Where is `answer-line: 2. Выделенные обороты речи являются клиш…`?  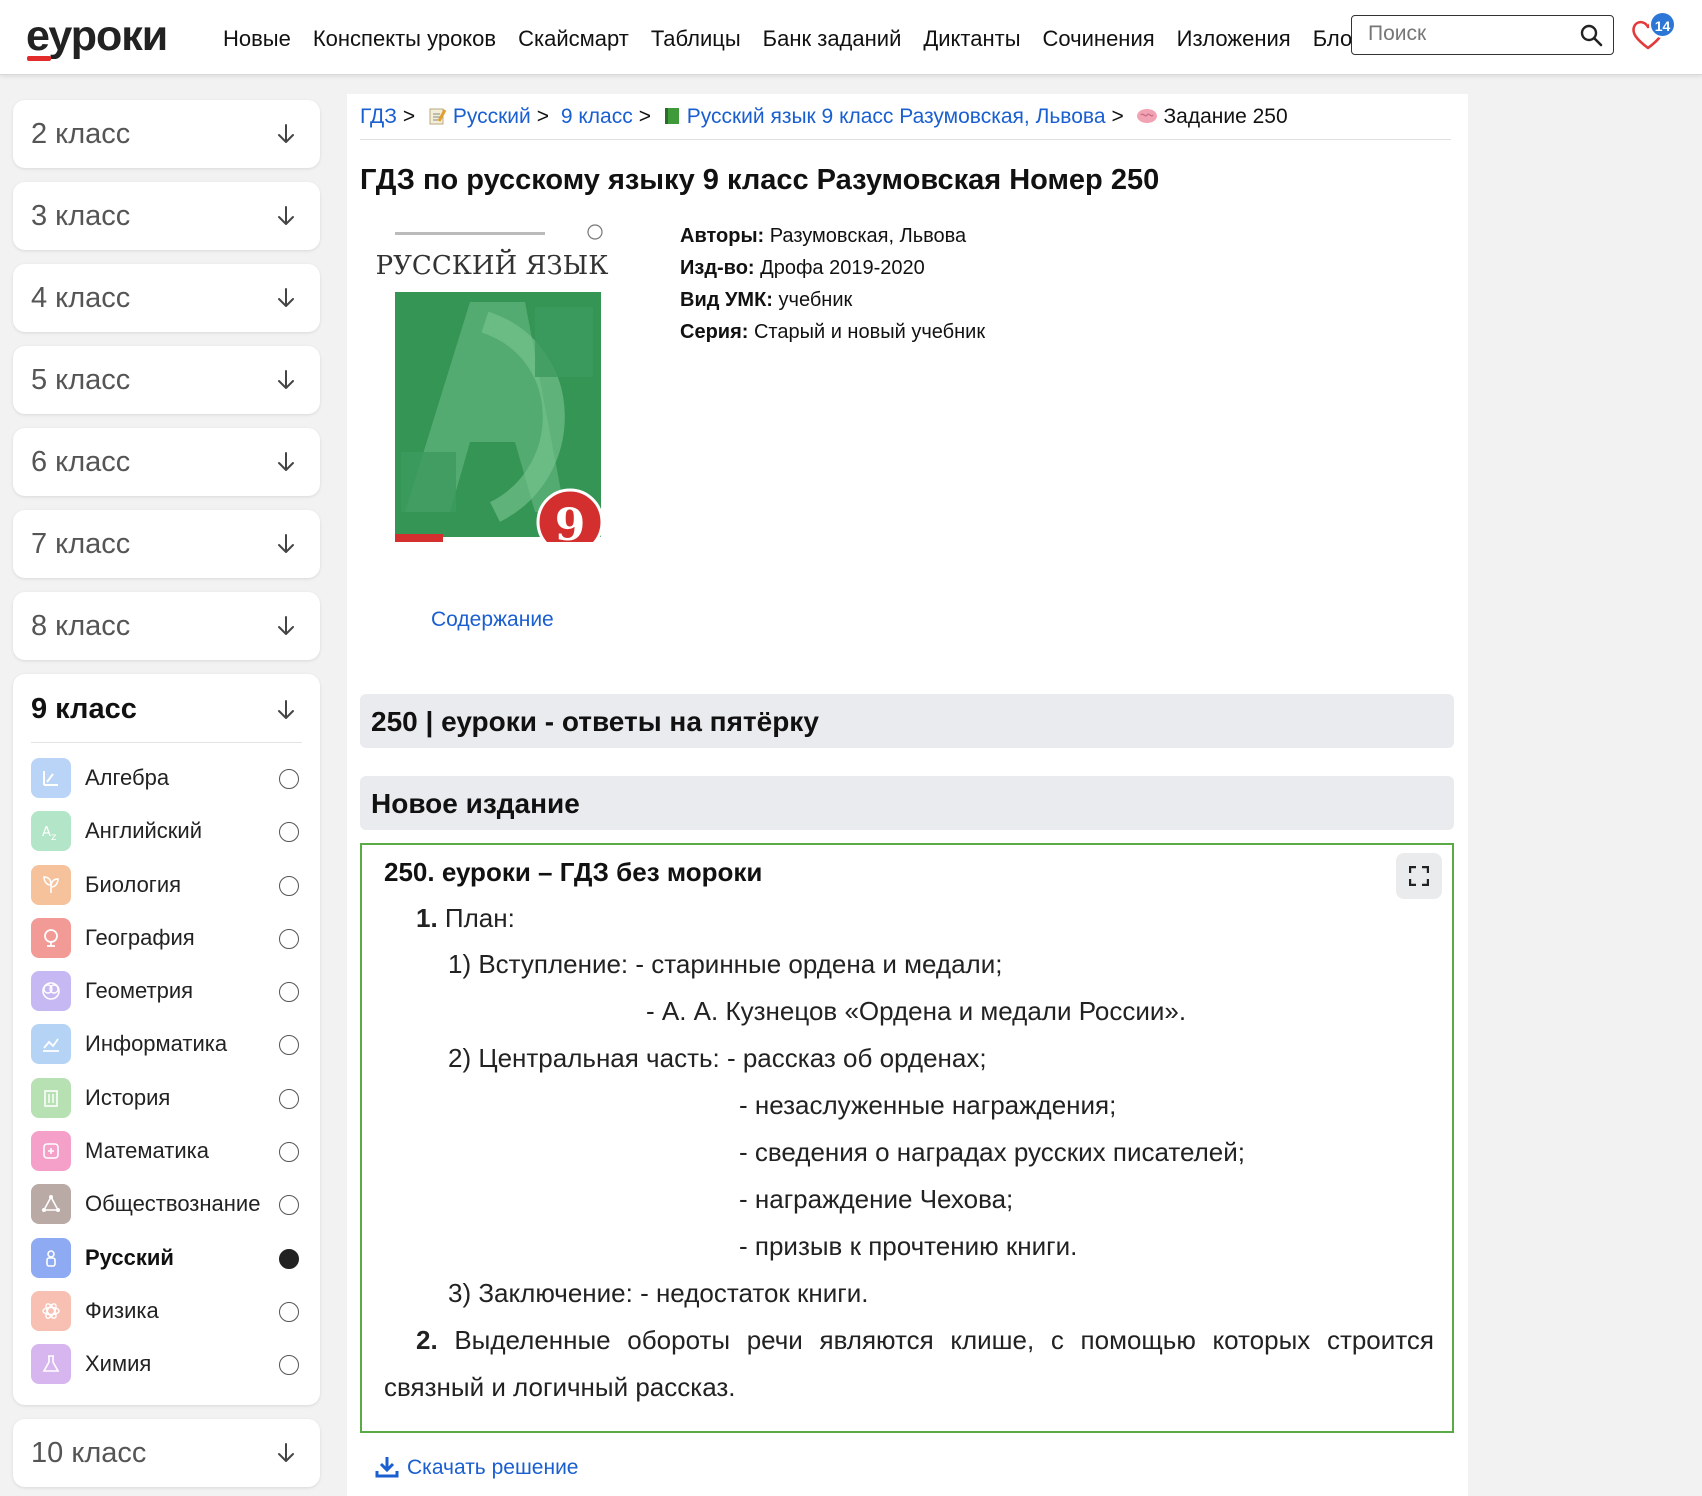
answer-line: 2. Выделенные обороты речи являются клиш… is located at coordinates (925, 1340).